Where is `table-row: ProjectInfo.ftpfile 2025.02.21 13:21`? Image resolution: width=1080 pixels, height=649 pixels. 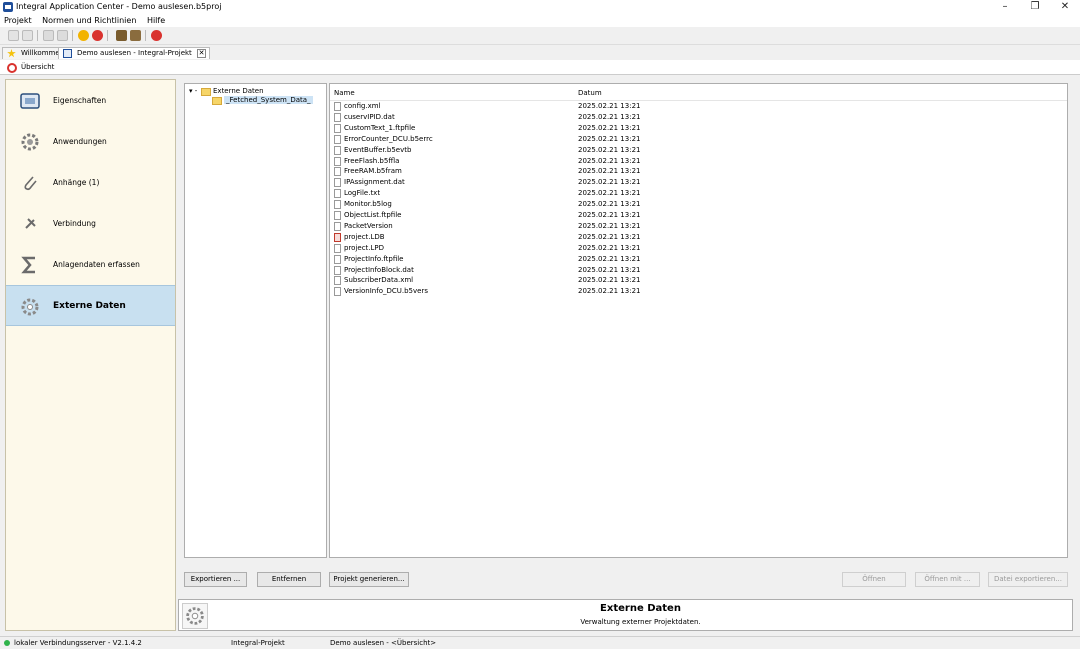 table-row: ProjectInfo.ftpfile 2025.02.21 13:21 is located at coordinates (698, 259).